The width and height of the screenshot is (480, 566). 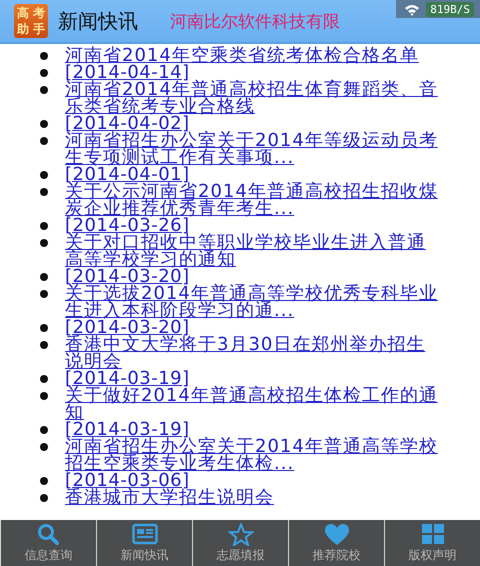 I want to click on nav-tab: 推荐院校, so click(x=336, y=543).